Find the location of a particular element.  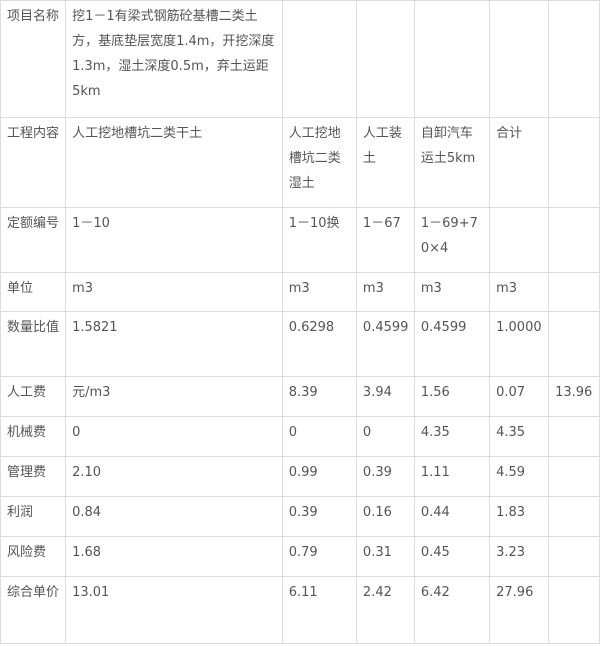

row-header-cell: 人工费 is located at coordinates (33, 396).